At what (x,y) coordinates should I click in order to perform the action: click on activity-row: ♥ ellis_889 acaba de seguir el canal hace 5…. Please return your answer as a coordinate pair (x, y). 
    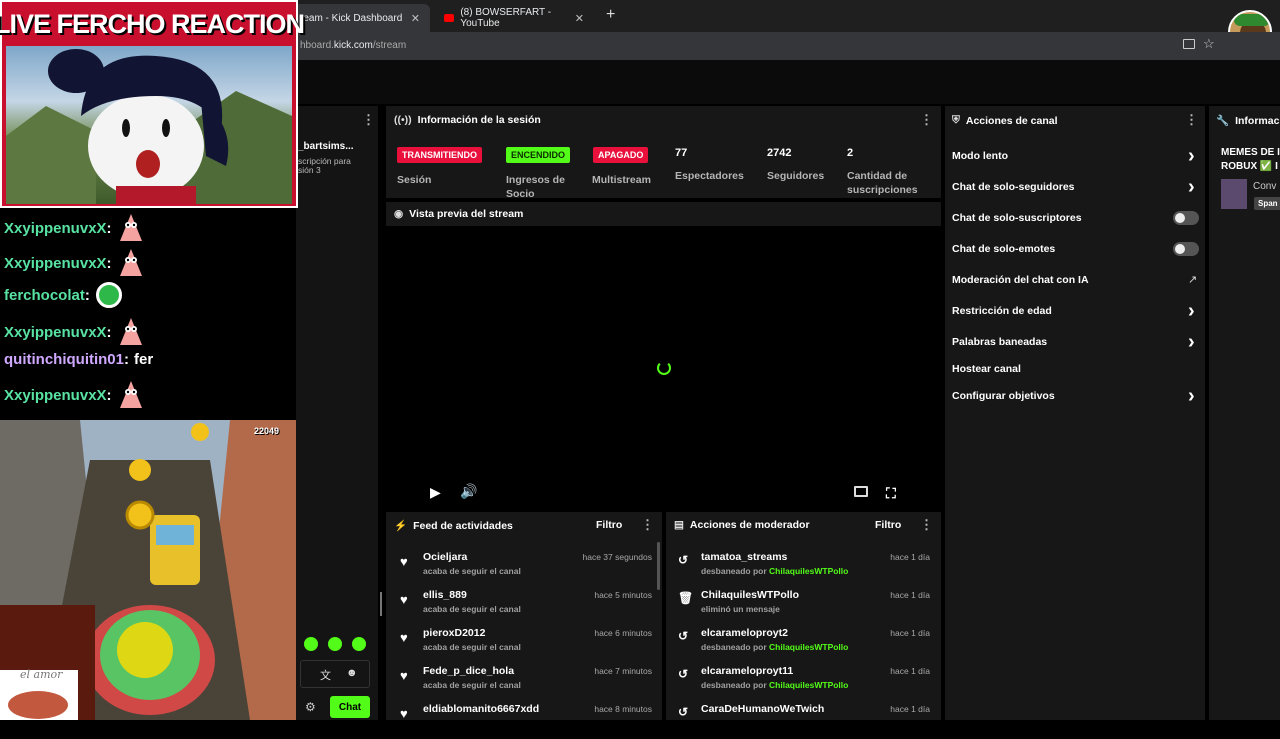
    Looking at the image, I should click on (525, 607).